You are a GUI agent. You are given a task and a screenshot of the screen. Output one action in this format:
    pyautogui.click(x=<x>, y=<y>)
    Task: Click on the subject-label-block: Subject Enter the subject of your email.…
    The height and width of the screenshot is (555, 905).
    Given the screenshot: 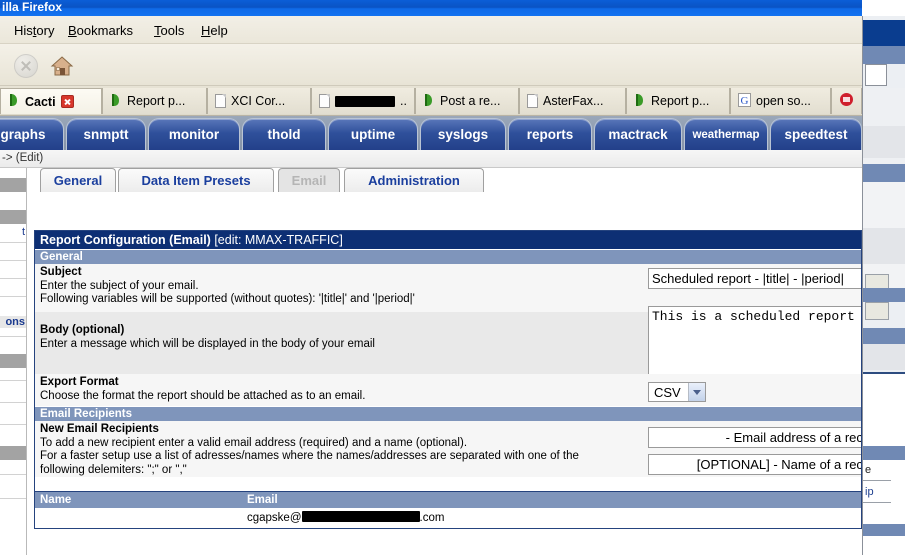 What is the action you would take?
    pyautogui.click(x=340, y=288)
    